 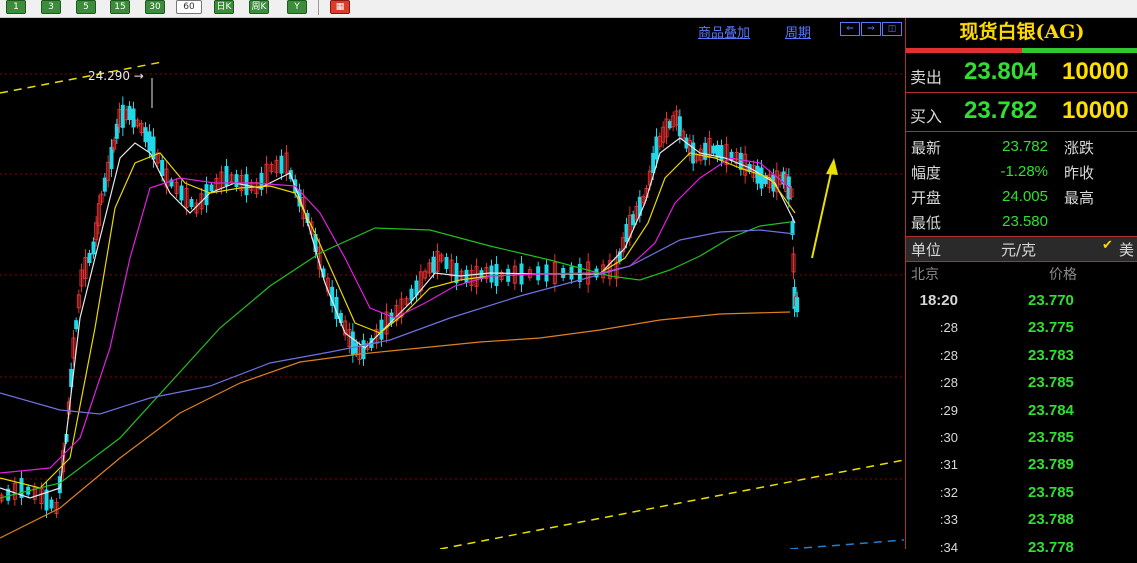 I want to click on tick-row: :32 23.785, so click(x=1021, y=494).